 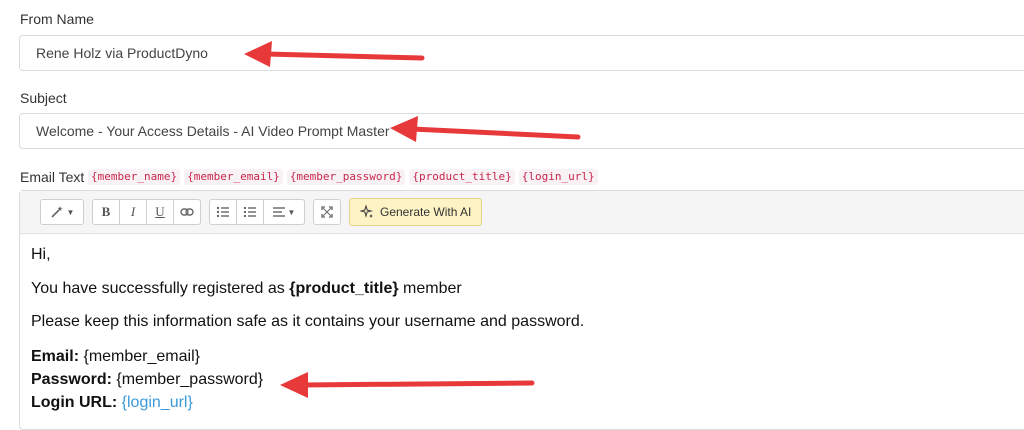 I want to click on password-line-label: Password:, so click(x=71, y=379).